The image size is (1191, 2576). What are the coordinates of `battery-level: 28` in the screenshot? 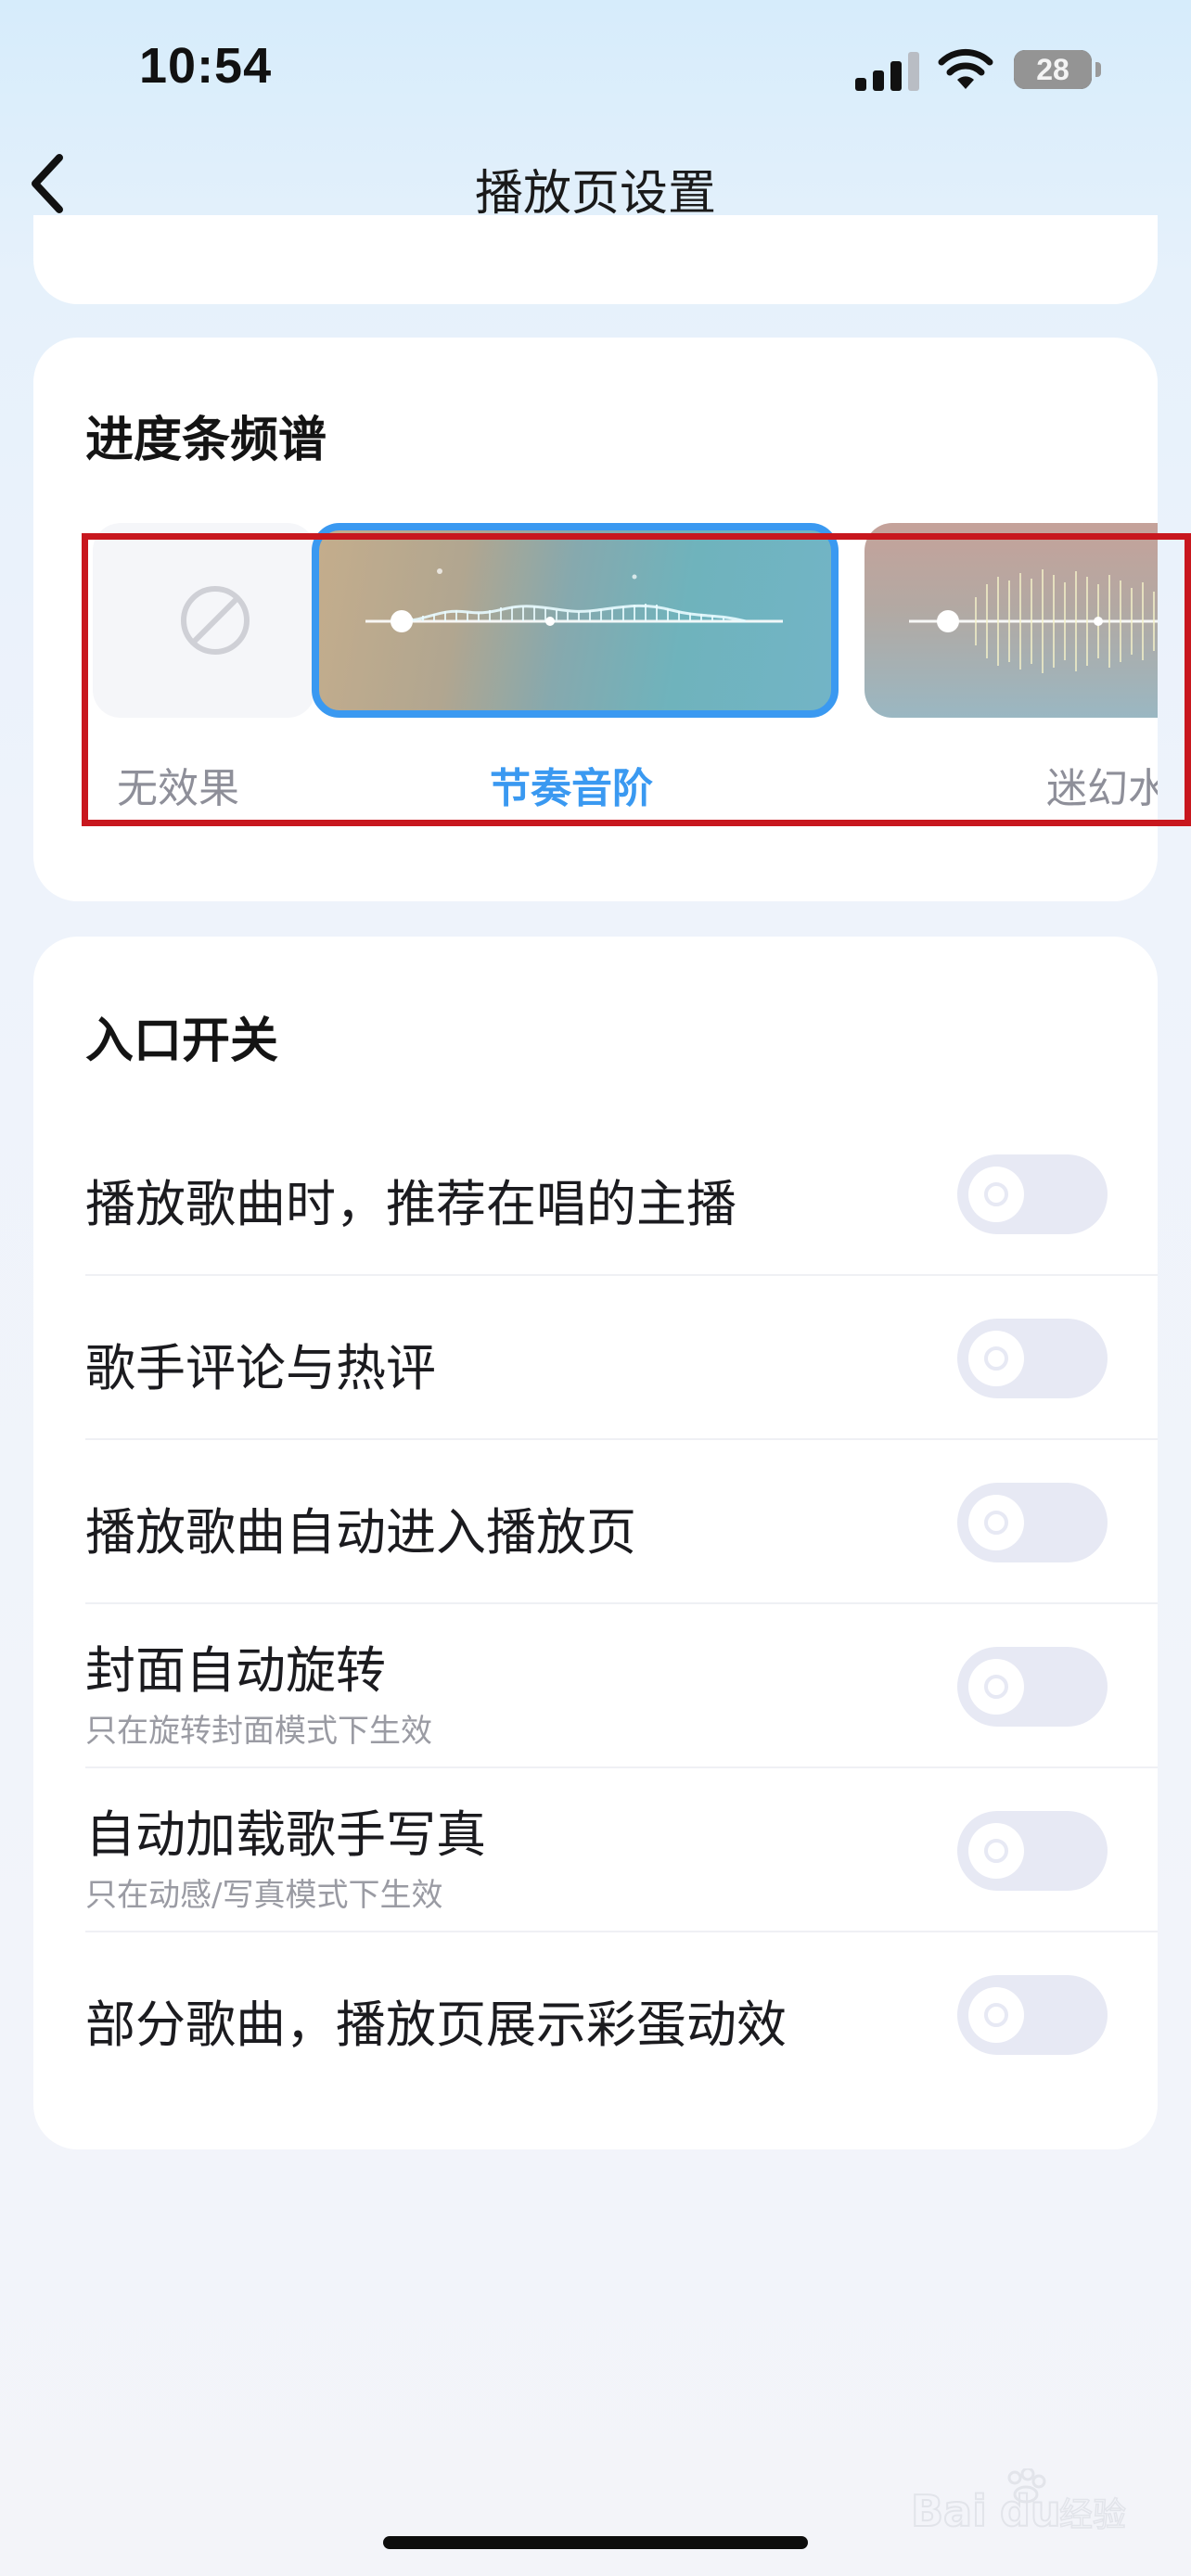 It's located at (1053, 69).